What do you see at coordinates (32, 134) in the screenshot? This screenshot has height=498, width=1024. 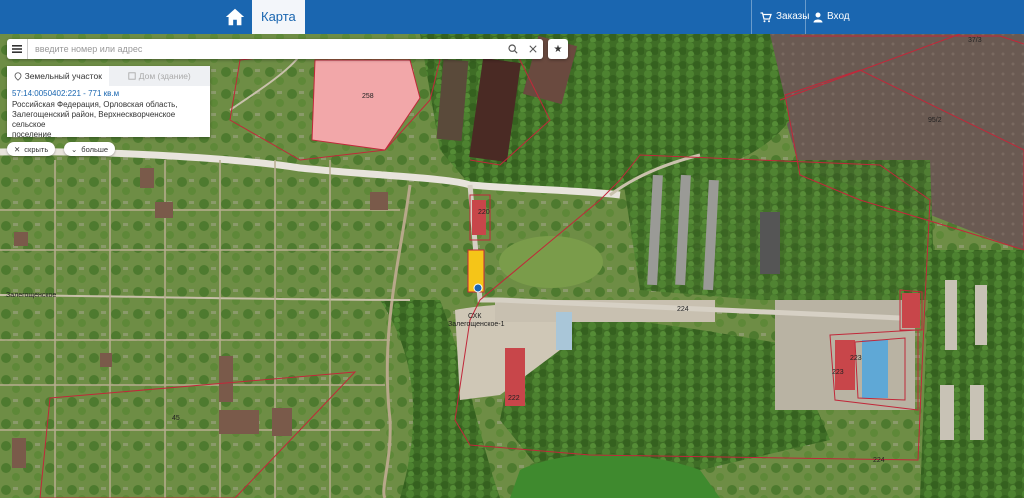 I see `address-line: поселение` at bounding box center [32, 134].